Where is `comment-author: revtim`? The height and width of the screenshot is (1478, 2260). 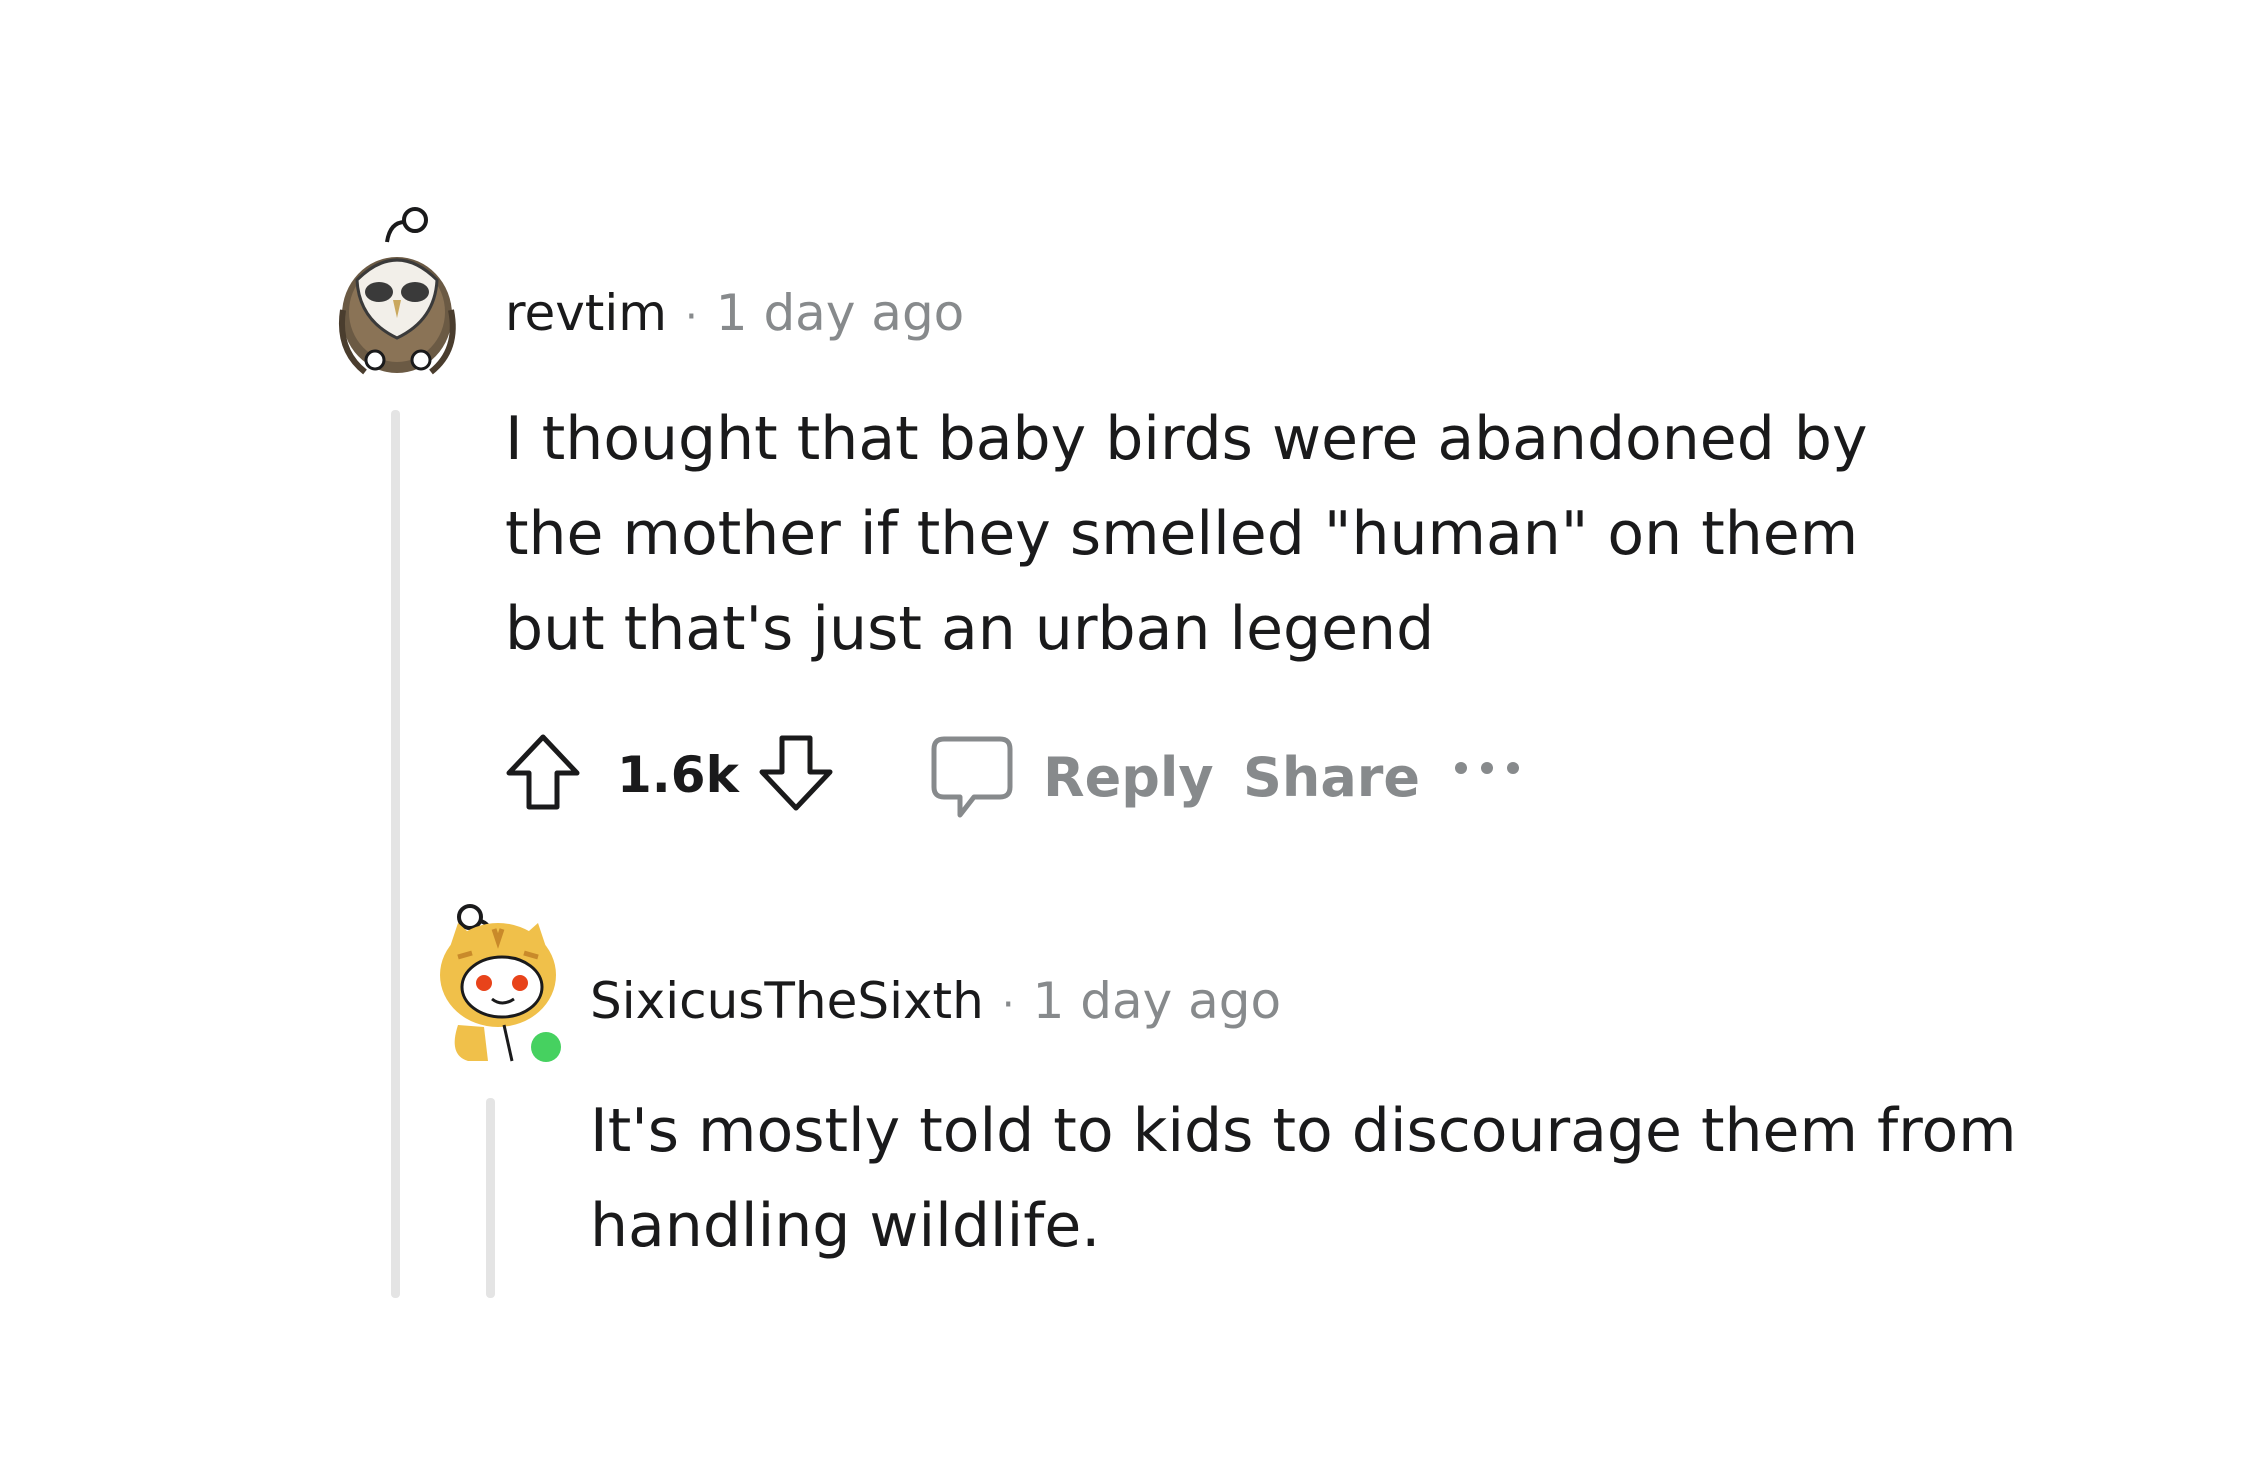 comment-author: revtim is located at coordinates (586, 313).